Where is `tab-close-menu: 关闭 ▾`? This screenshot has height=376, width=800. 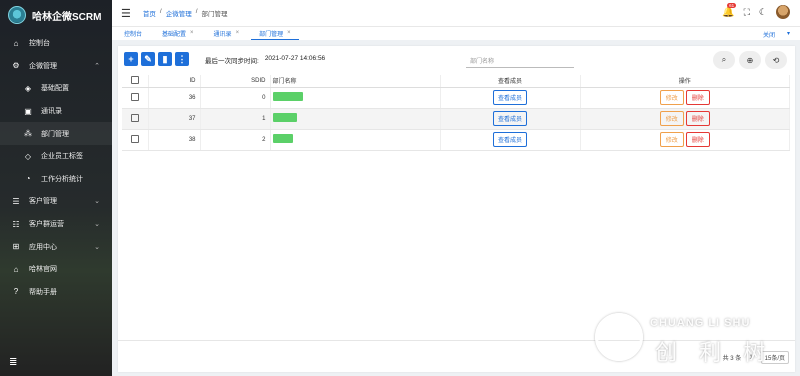
tab-close-menu: 关闭 ▾ is located at coordinates (776, 34).